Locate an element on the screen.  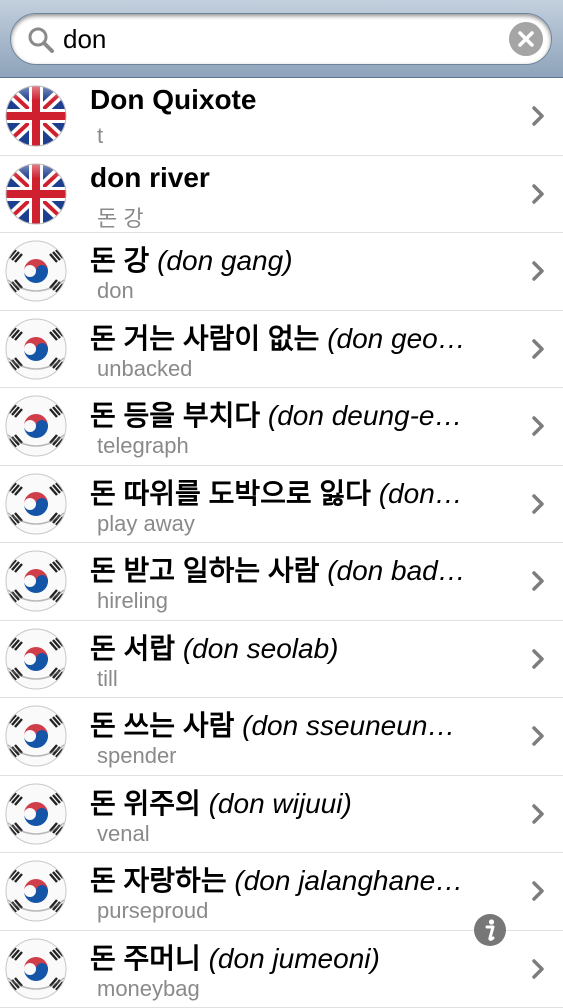
translation: t is located at coordinates (100, 136).